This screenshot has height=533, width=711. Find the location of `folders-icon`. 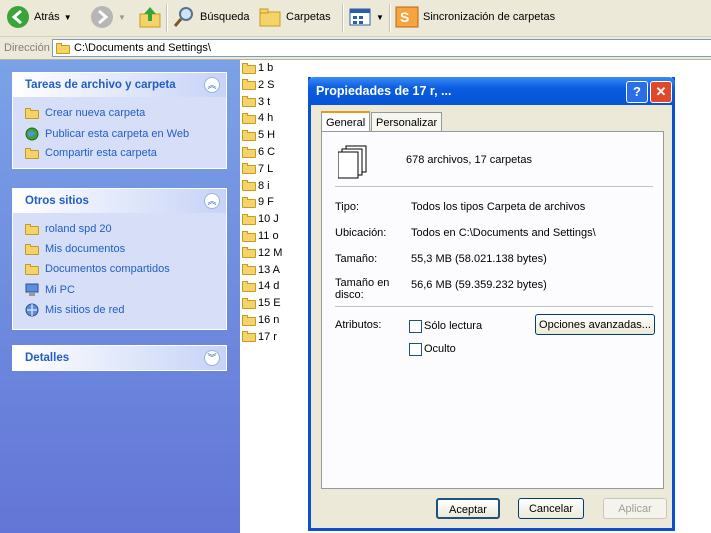

folders-icon is located at coordinates (270, 17).